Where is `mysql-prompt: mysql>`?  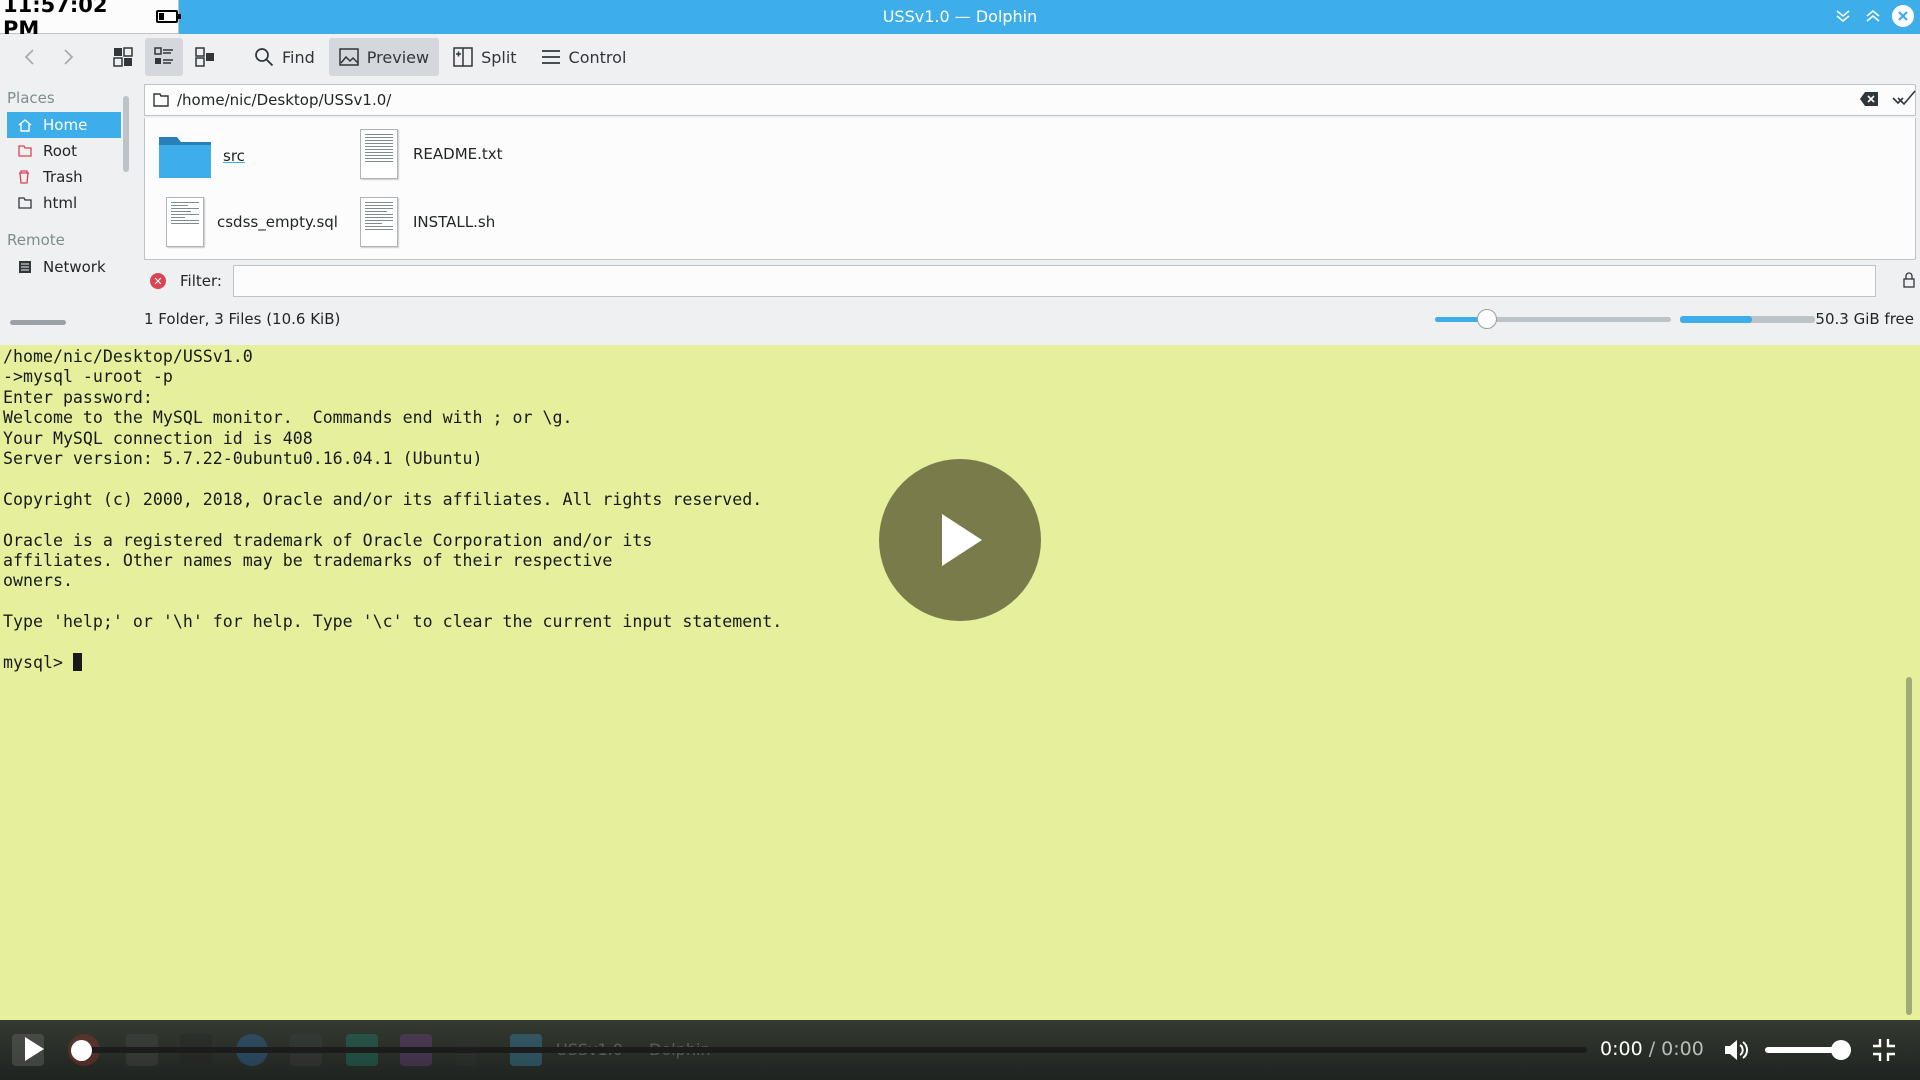
mysql-prompt: mysql> is located at coordinates (38, 662).